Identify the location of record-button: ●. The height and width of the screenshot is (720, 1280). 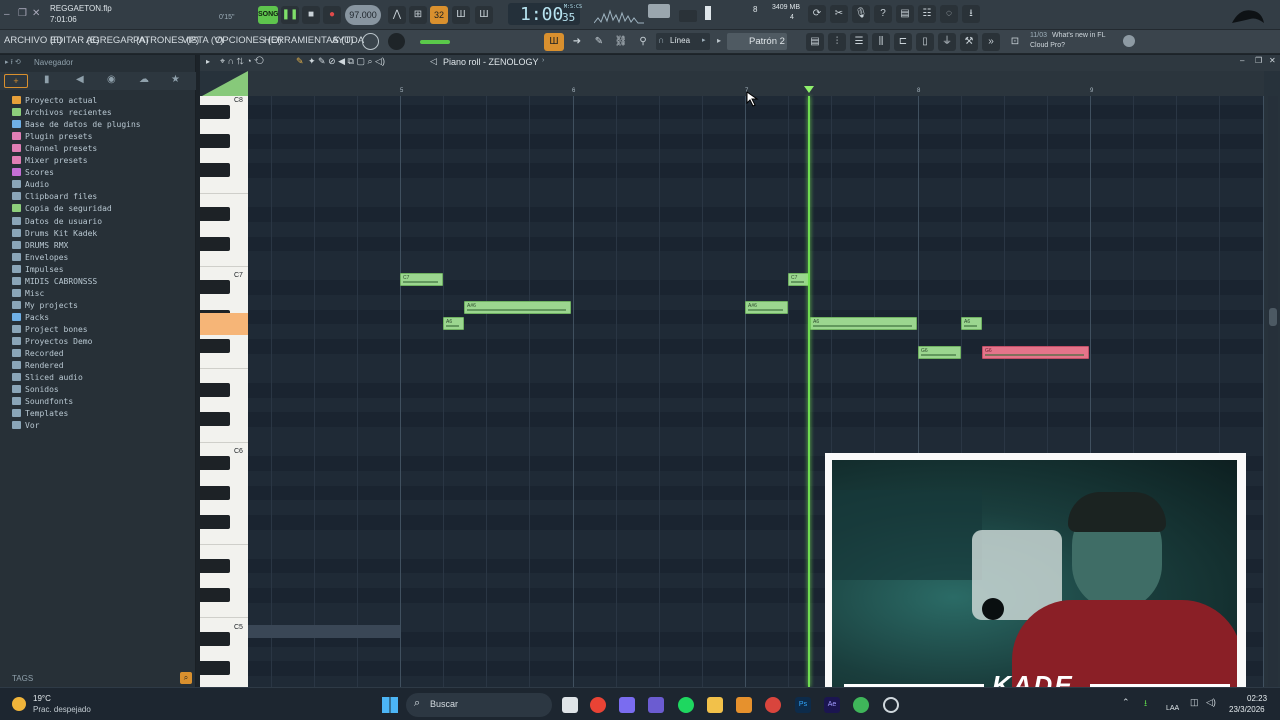
(332, 15).